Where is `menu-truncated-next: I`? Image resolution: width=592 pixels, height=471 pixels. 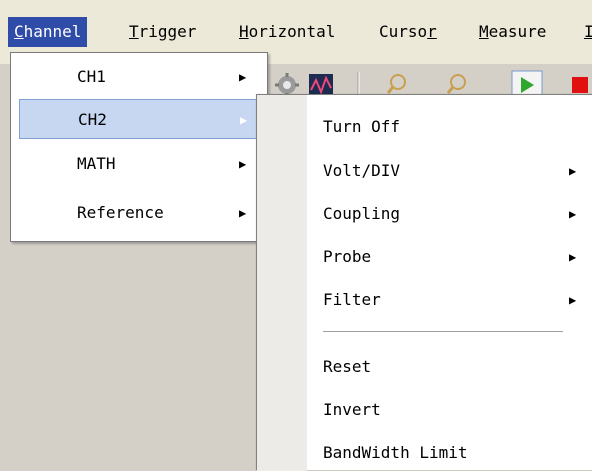 menu-truncated-next: I is located at coordinates (585, 32).